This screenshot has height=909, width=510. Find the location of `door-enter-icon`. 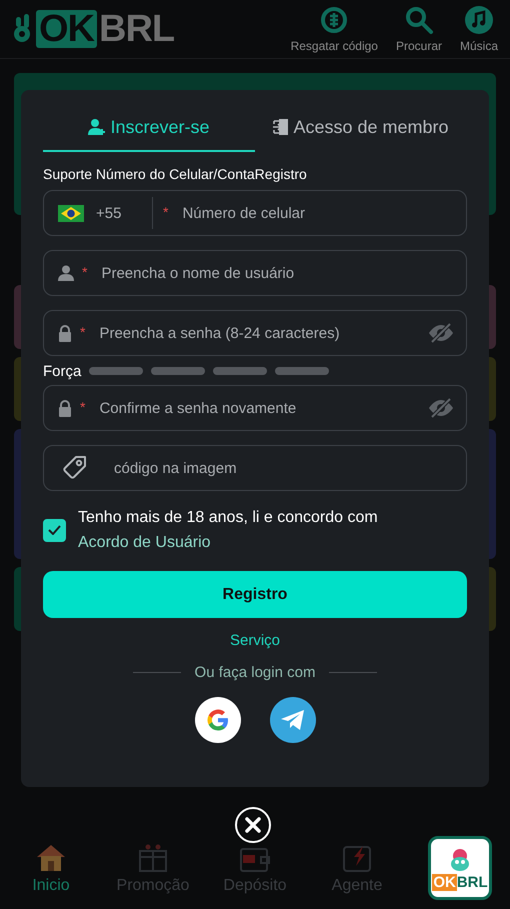

door-enter-icon is located at coordinates (281, 127).